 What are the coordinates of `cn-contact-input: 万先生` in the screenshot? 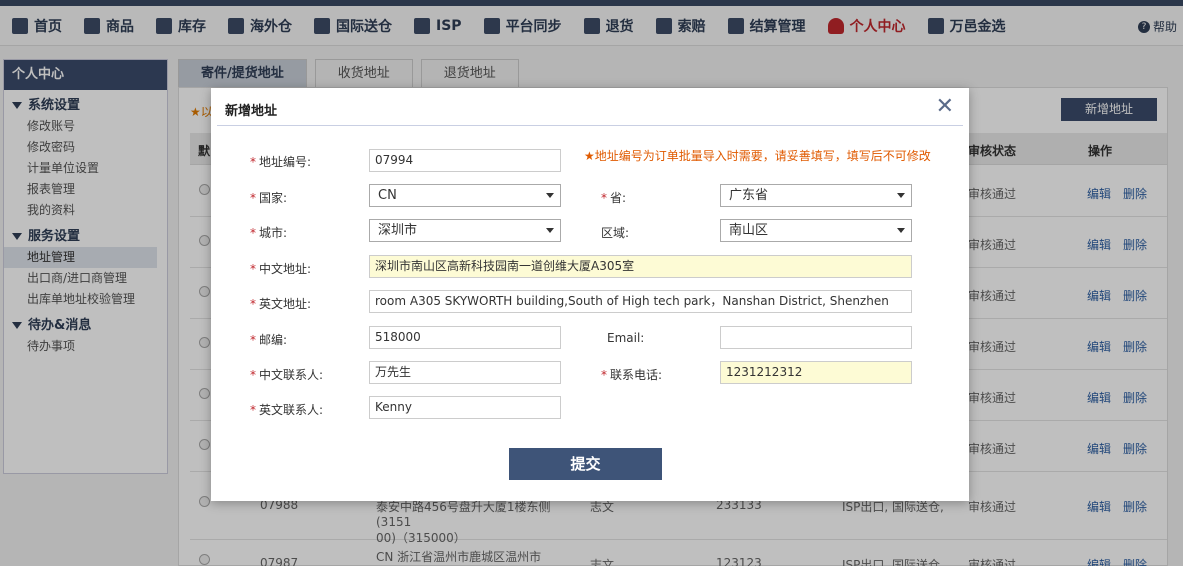 It's located at (465, 372).